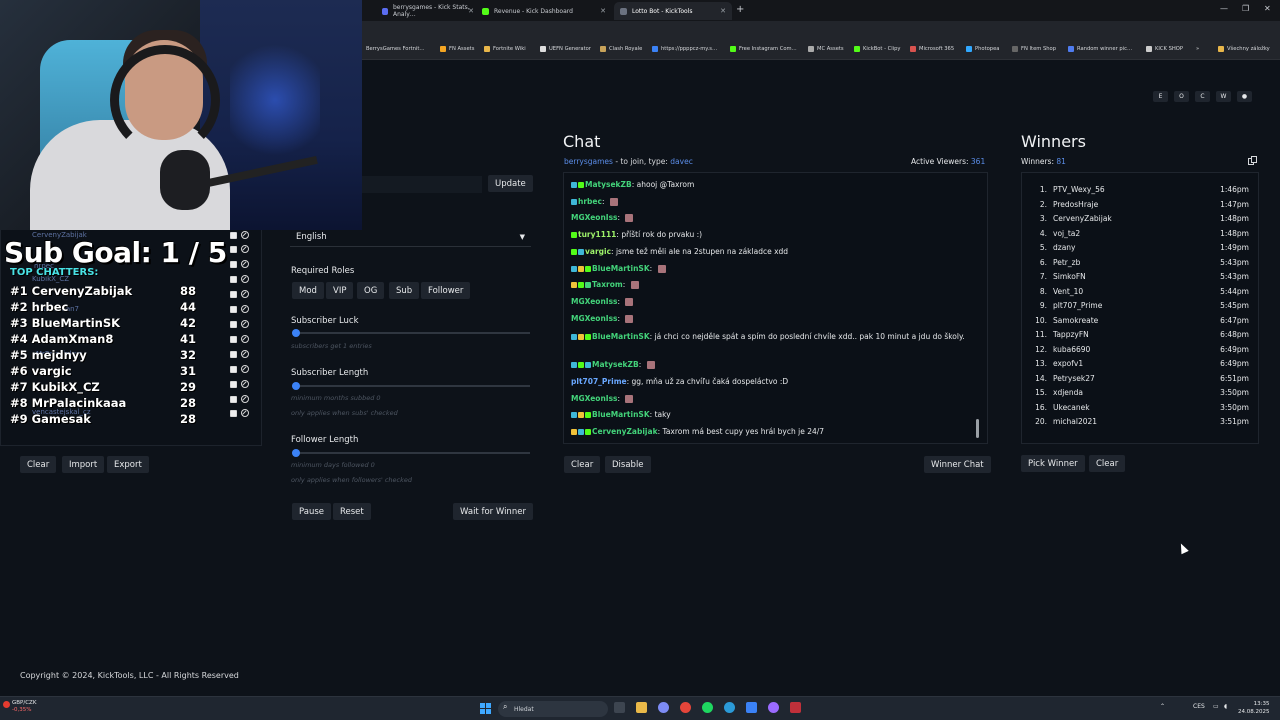 This screenshot has width=1280, height=720. What do you see at coordinates (565, 49) in the screenshot?
I see `bookmark-item: UEFN Generator` at bounding box center [565, 49].